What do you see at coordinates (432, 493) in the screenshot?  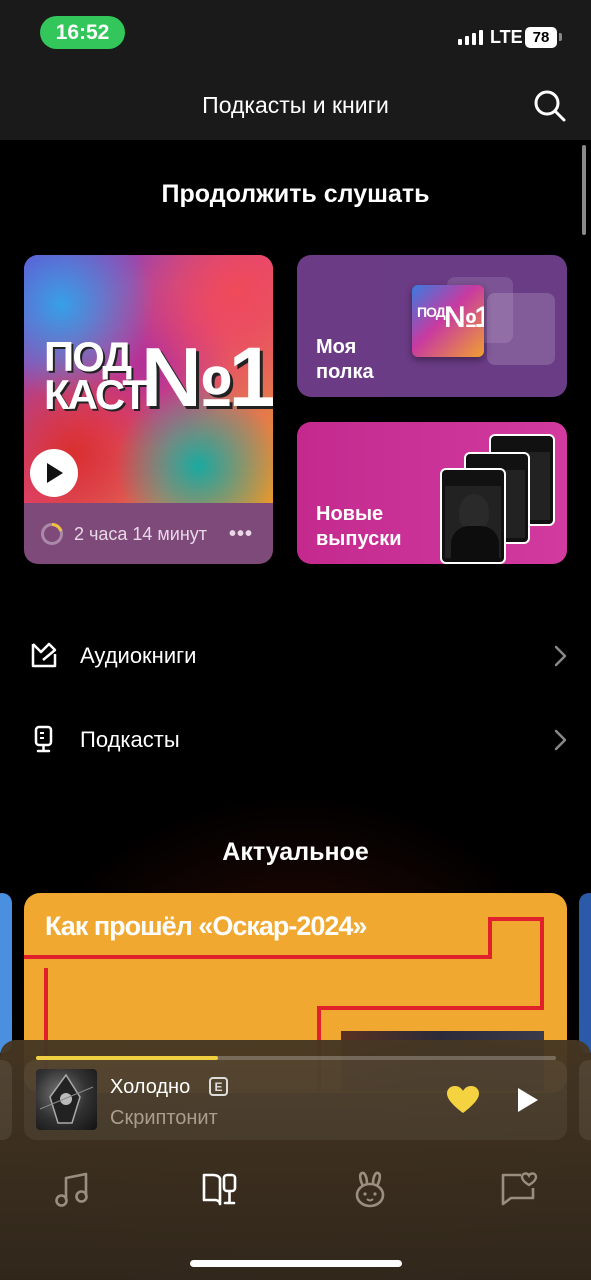 I see `new-releases-tile: Новые выпуски` at bounding box center [432, 493].